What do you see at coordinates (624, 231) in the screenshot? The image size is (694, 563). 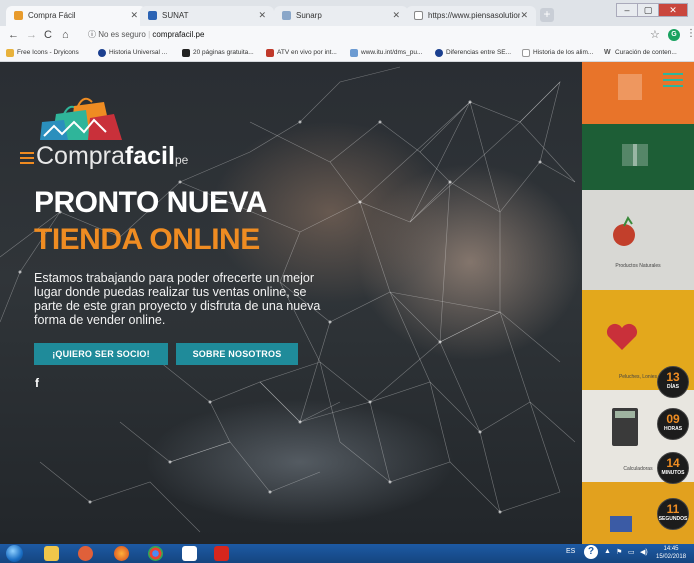 I see `natural-products-icon` at bounding box center [624, 231].